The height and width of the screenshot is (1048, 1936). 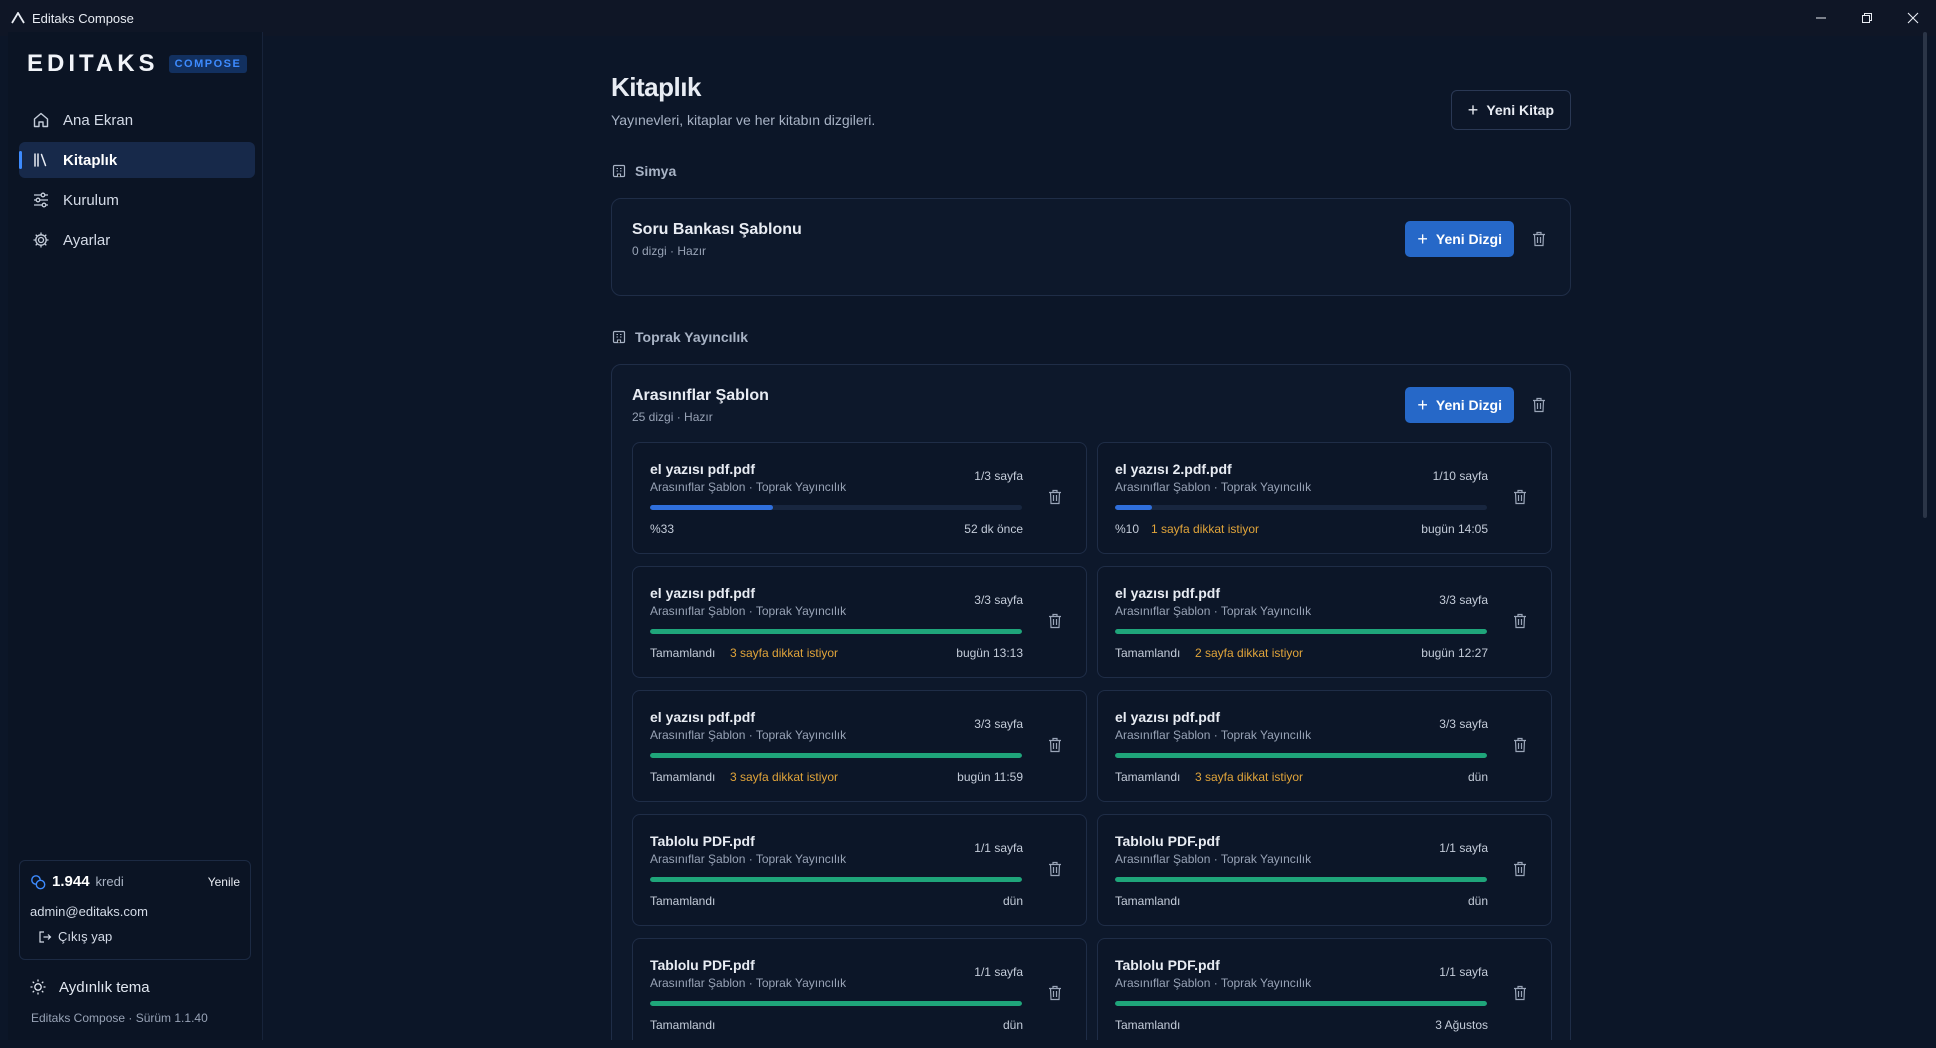 I want to click on minimize-button, so click(x=1821, y=18).